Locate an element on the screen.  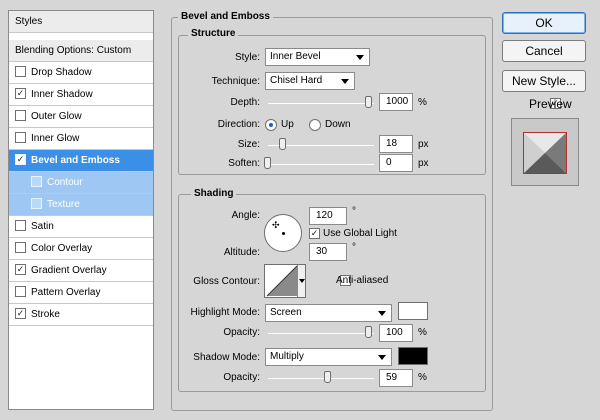
satin-checkbox is located at coordinates (20, 225).